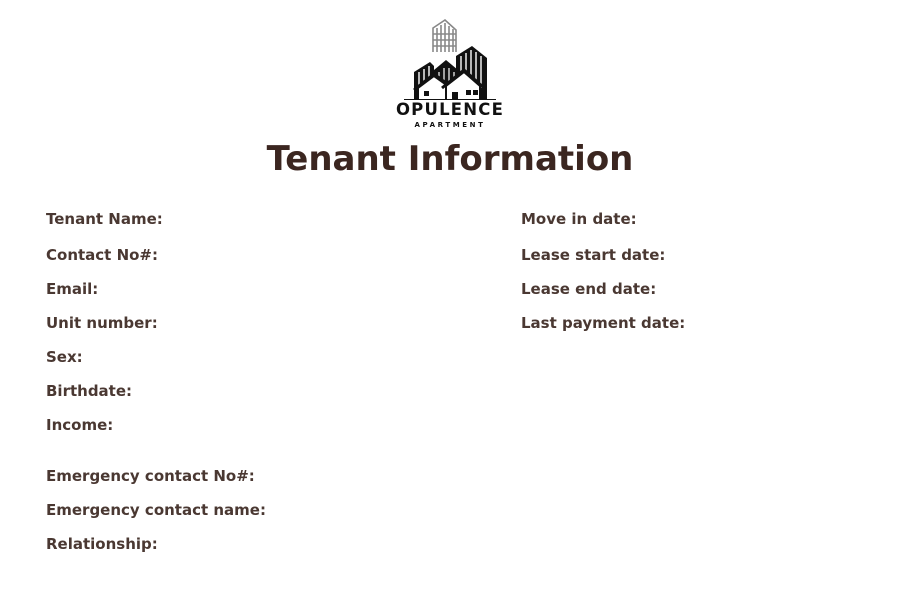 Image resolution: width=900 pixels, height=600 pixels. What do you see at coordinates (89, 391) in the screenshot?
I see `field-label-birthdate: Birthdate:` at bounding box center [89, 391].